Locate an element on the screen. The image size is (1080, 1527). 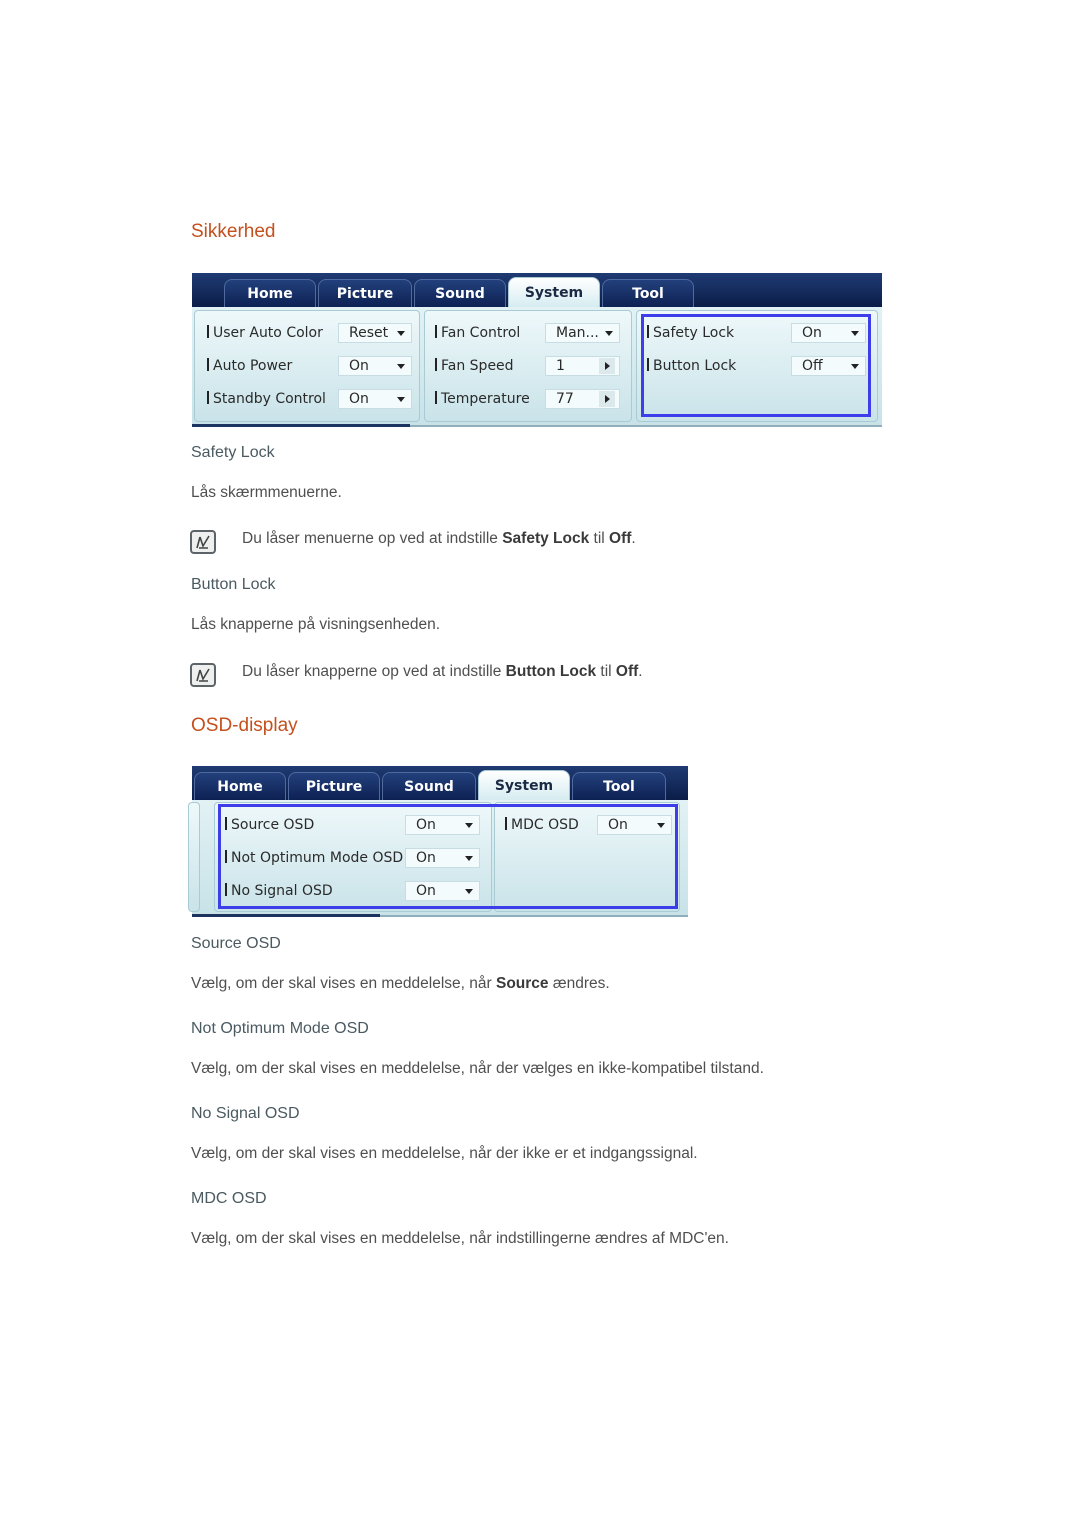
fan-speed-stepper: 1 is located at coordinates (582, 366).